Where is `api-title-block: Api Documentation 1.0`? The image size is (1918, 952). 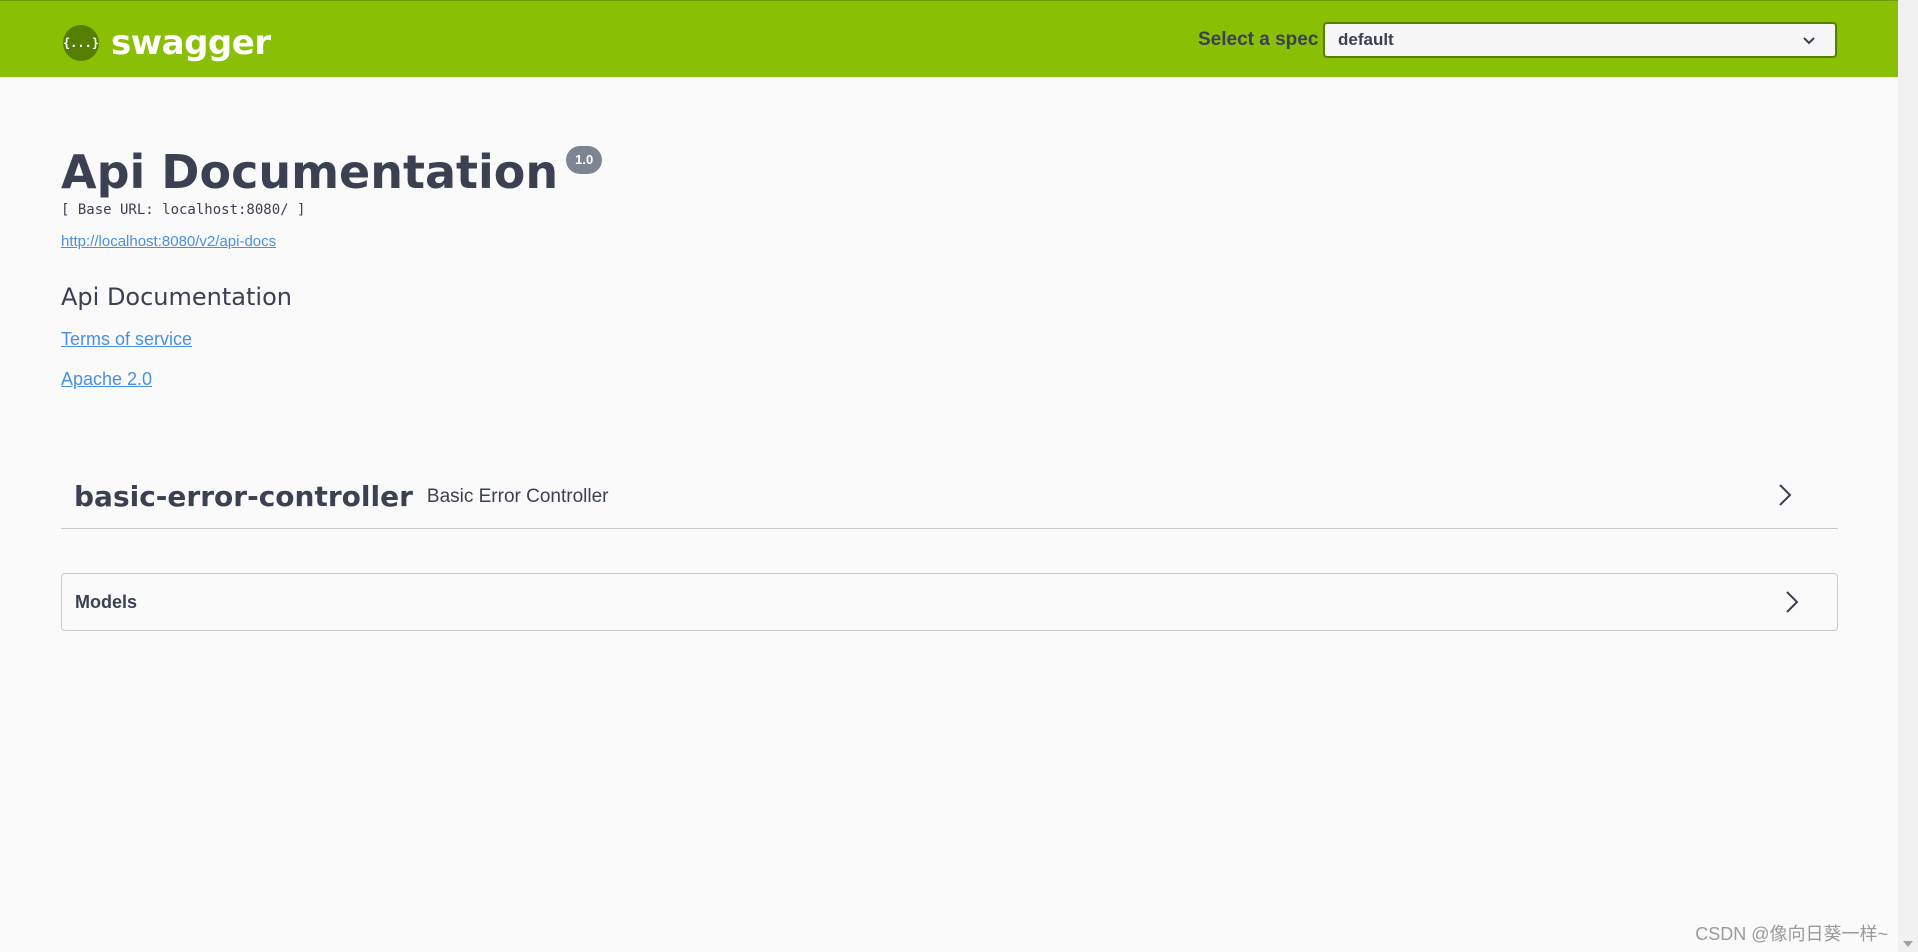 api-title-block: Api Documentation 1.0 is located at coordinates (332, 172).